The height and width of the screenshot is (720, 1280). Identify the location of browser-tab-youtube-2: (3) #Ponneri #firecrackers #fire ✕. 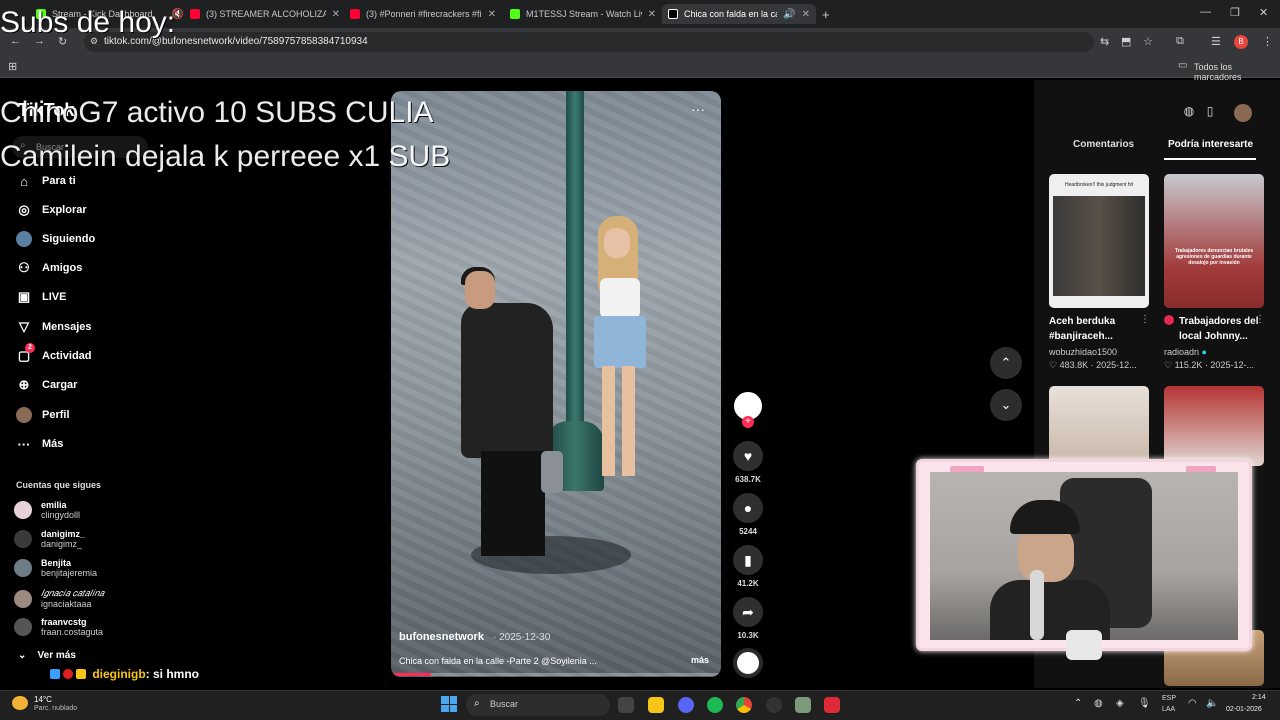
(423, 14).